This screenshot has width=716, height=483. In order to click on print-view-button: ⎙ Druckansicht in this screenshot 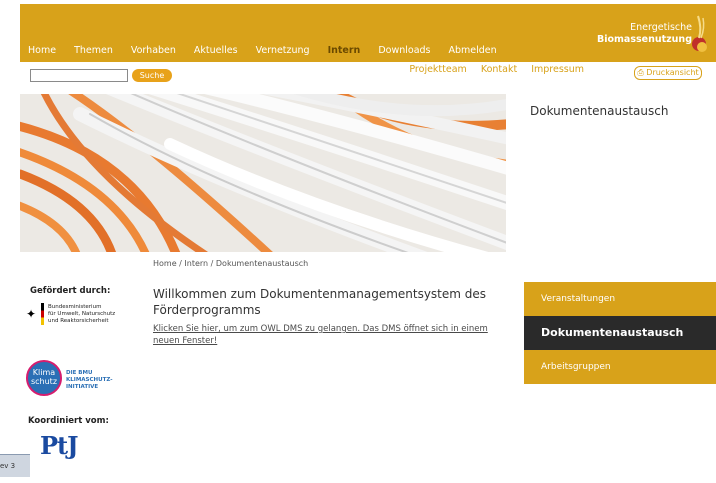, I will do `click(668, 73)`.